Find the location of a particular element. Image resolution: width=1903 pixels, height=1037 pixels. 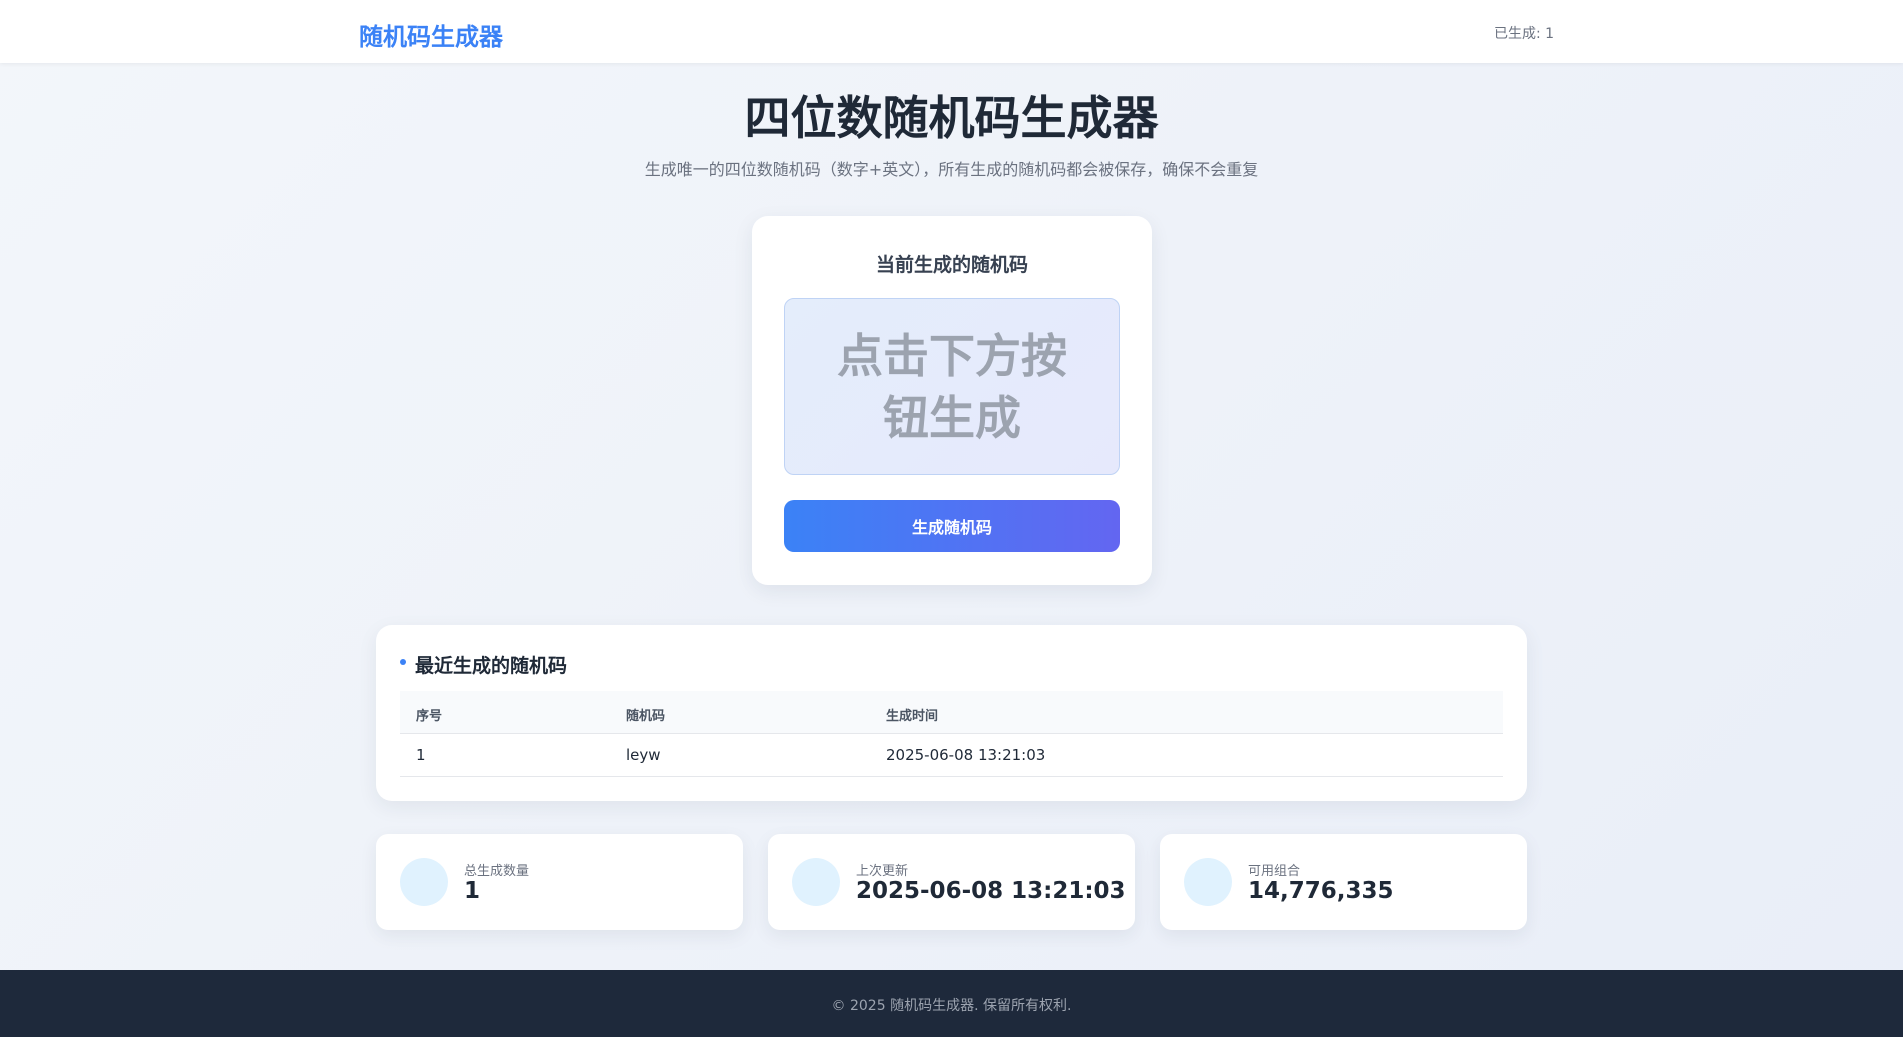

footer-copyright: © 2025 随机码生成器. 保留所有权利. is located at coordinates (951, 1006).